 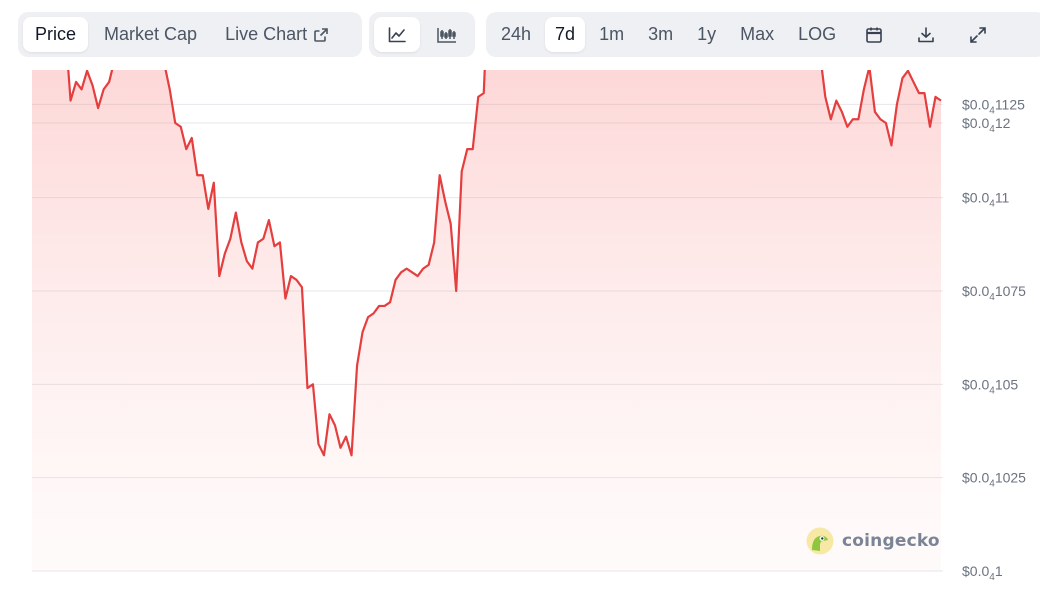 What do you see at coordinates (56, 34) in the screenshot?
I see `tab-price: Price` at bounding box center [56, 34].